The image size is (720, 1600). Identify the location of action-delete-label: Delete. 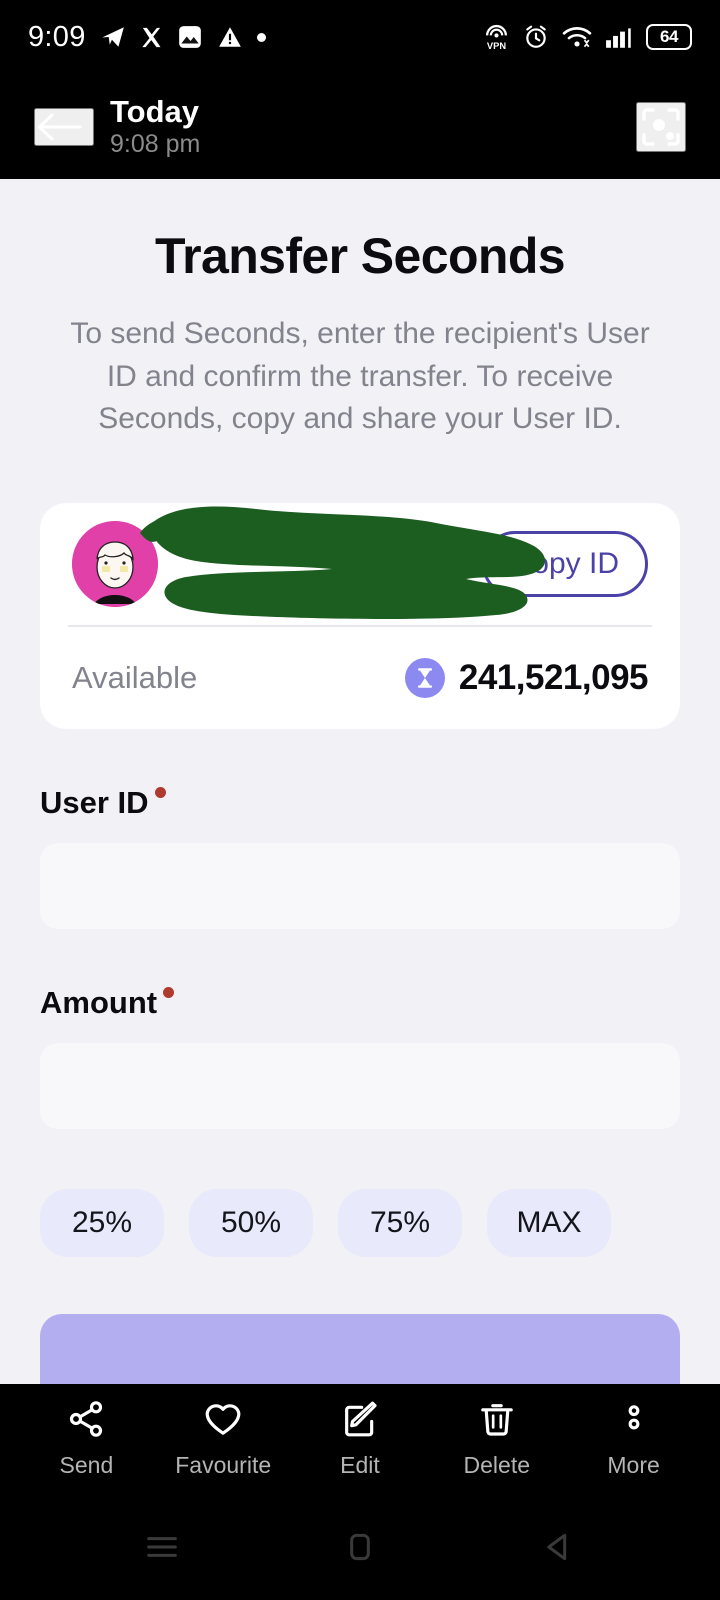
(497, 1465).